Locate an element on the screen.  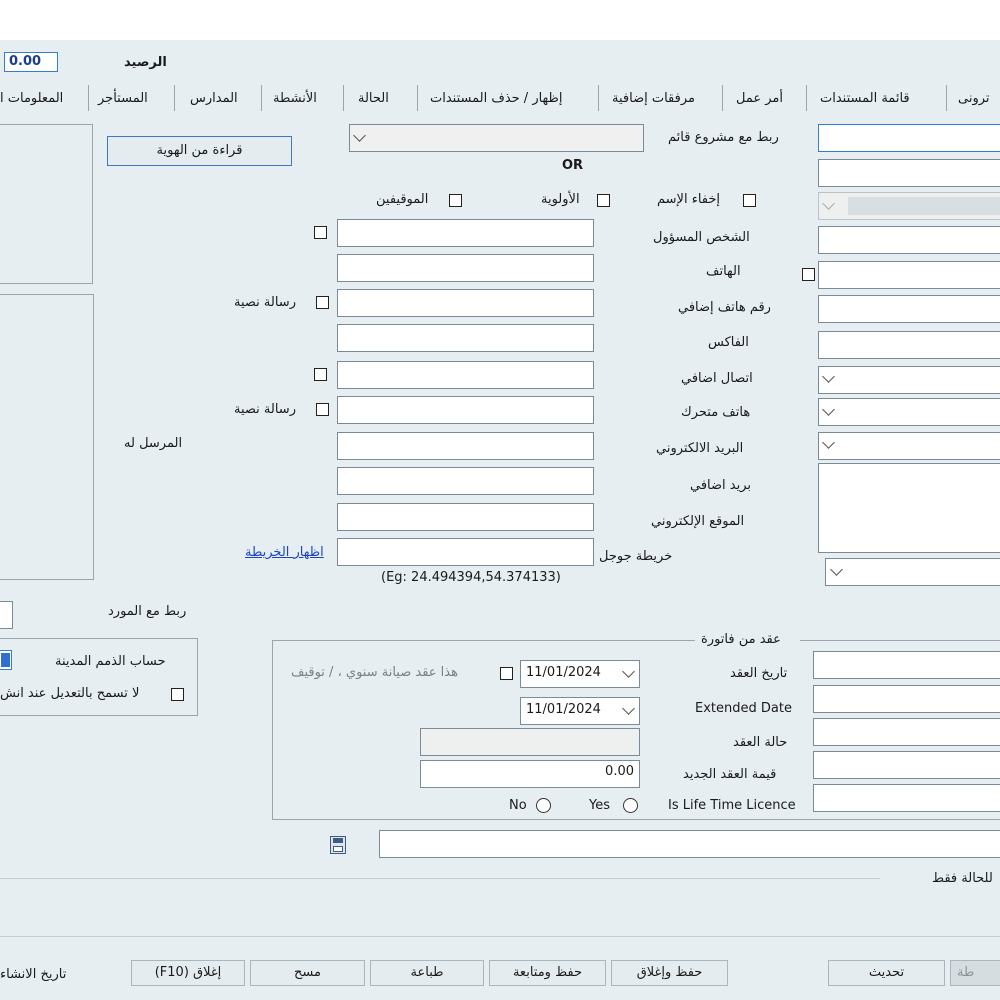
google-map-label: خريطة جوجل is located at coordinates (636, 556).